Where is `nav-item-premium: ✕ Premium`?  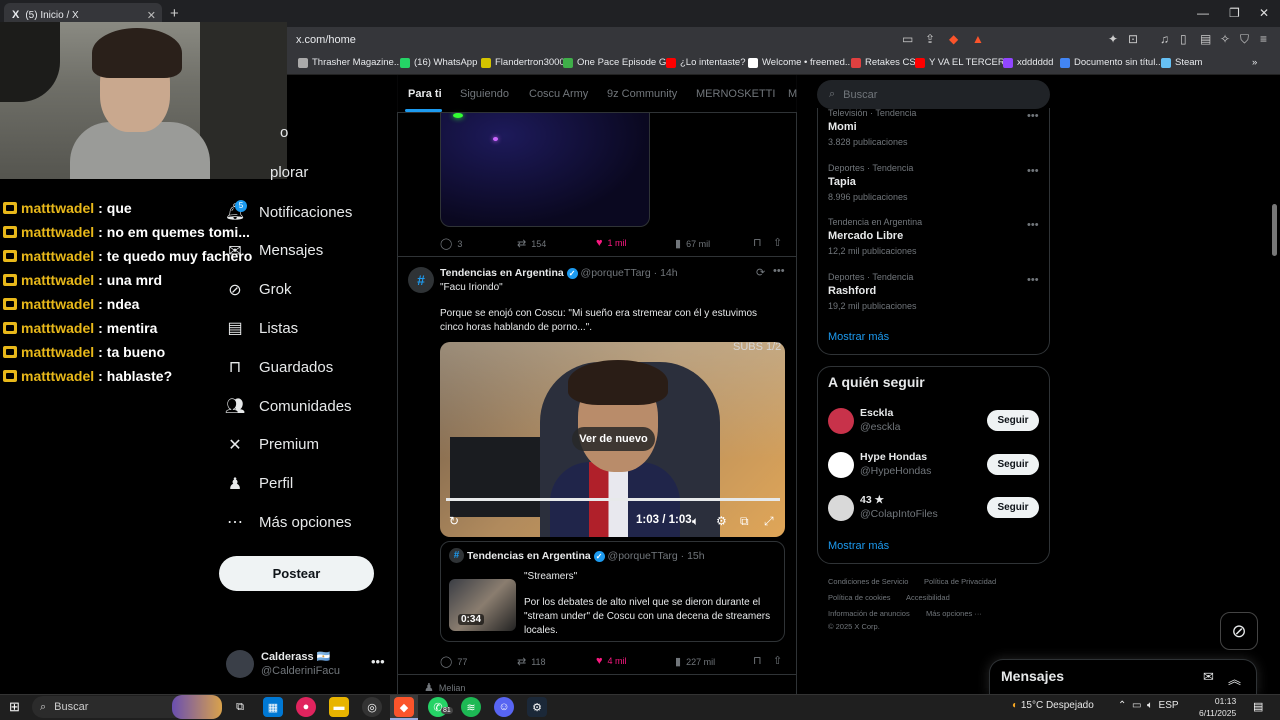 nav-item-premium: ✕ Premium is located at coordinates (272, 445).